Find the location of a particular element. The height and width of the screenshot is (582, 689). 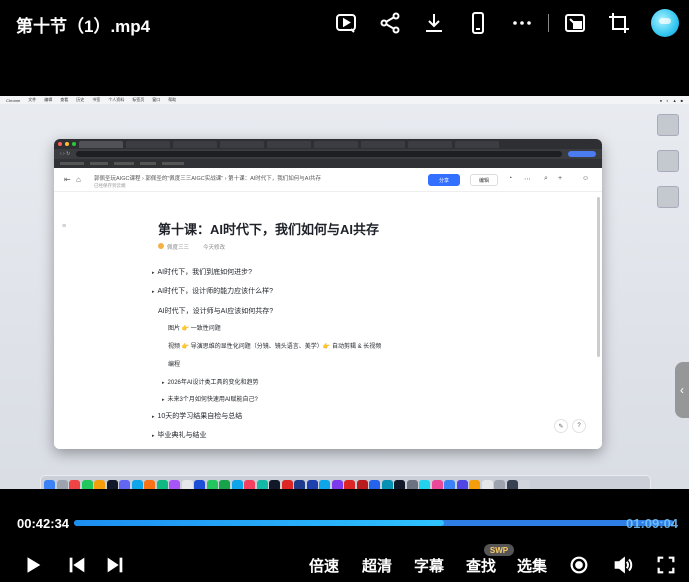

bookmarks-bar is located at coordinates (328, 163).